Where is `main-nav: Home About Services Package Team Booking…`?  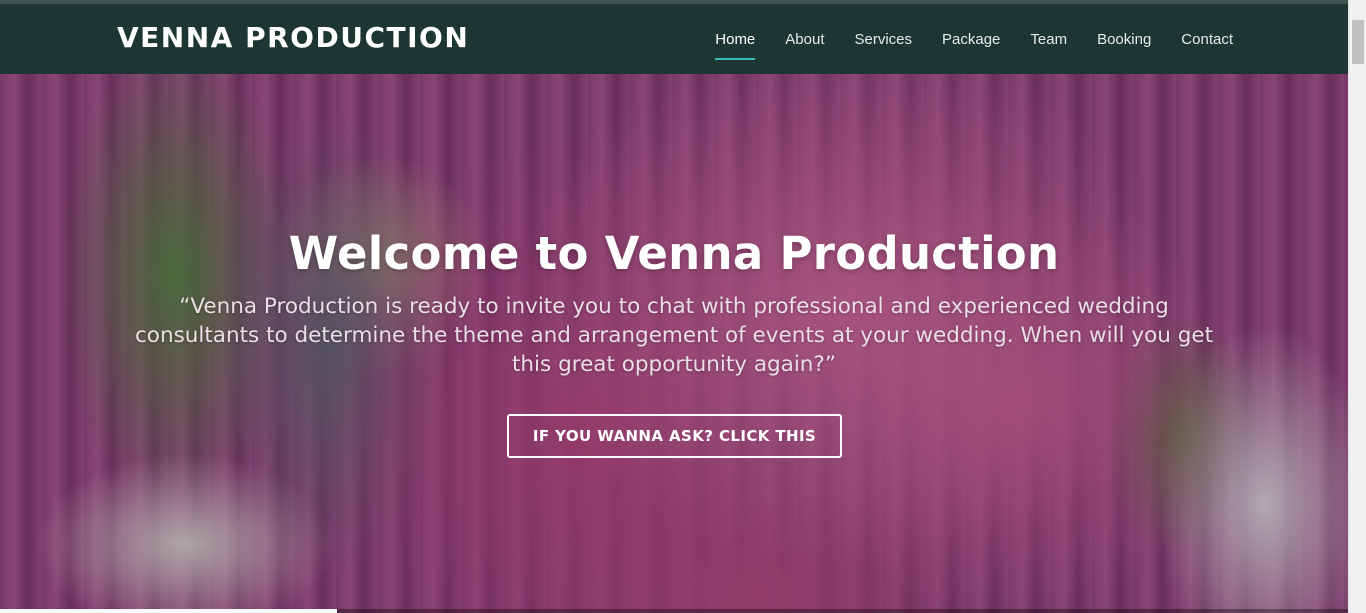
main-nav: Home About Services Package Team Booking… is located at coordinates (974, 39).